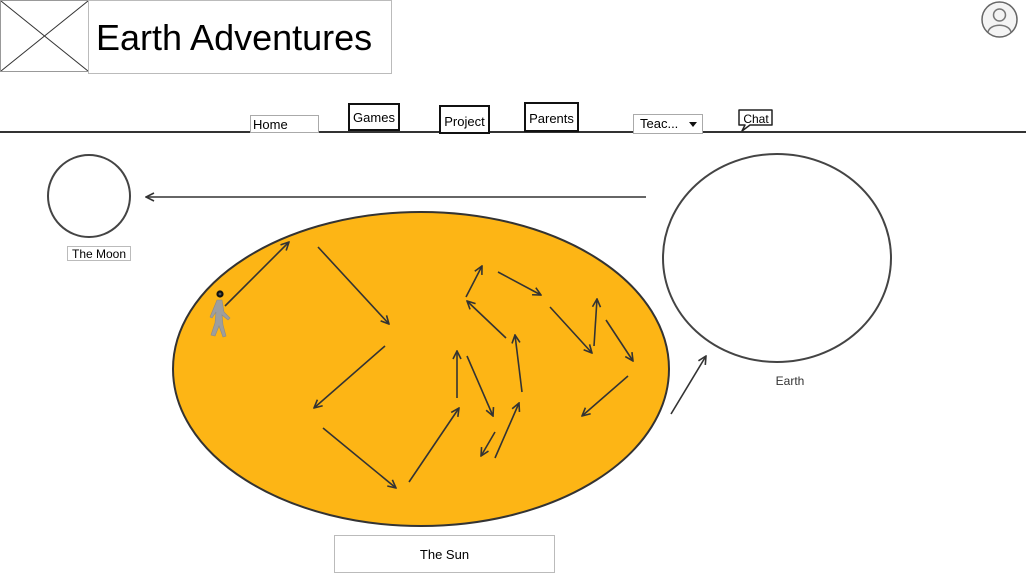  I want to click on sun-label: The Sun, so click(444, 554).